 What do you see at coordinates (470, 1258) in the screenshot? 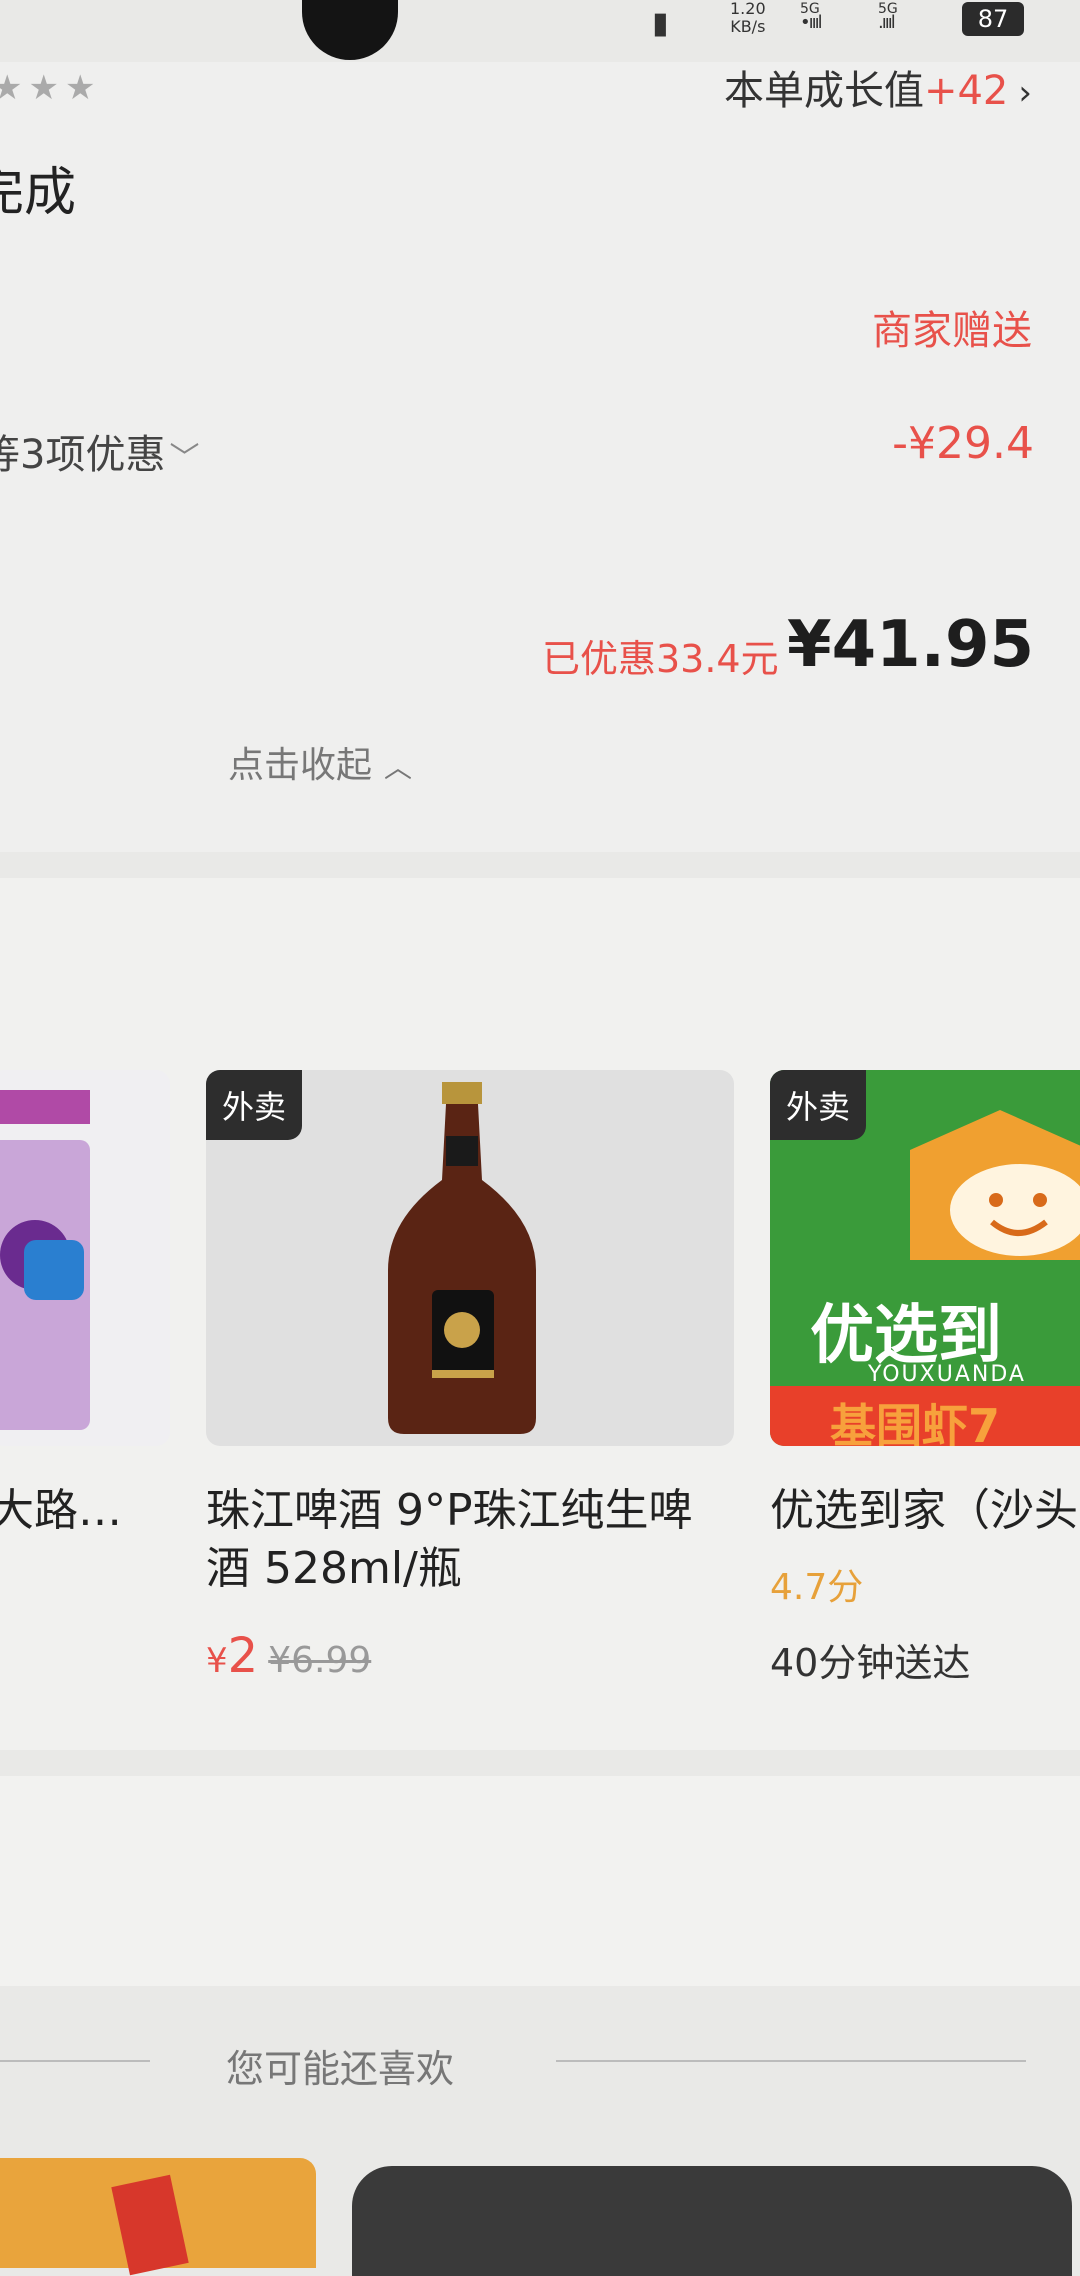
I see `product-image-beer: 外卖` at bounding box center [470, 1258].